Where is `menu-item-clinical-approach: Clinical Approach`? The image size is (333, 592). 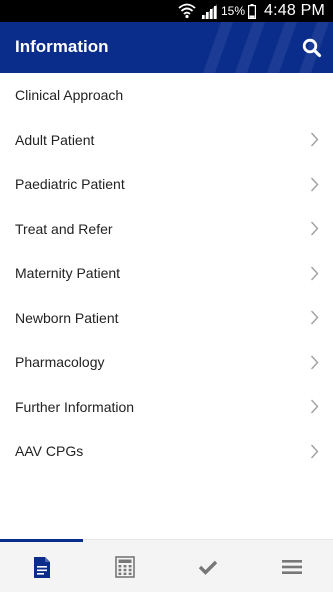 menu-item-clinical-approach: Clinical Approach is located at coordinates (166, 95).